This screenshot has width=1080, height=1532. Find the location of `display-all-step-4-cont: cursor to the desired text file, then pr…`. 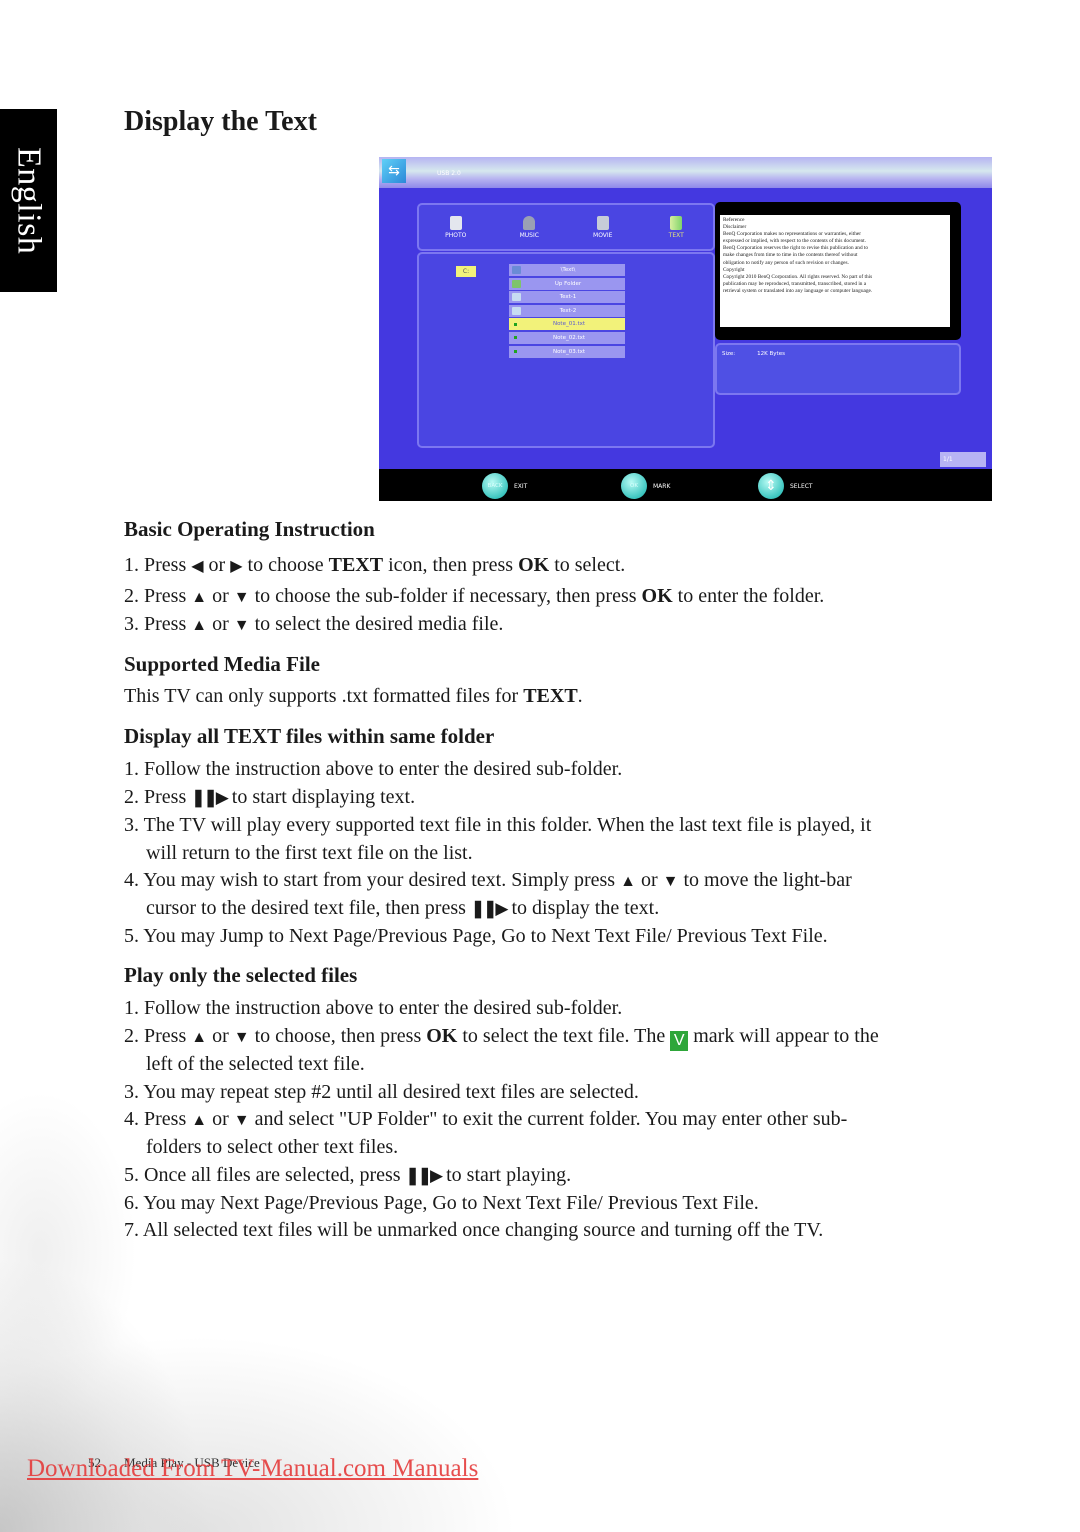

display-all-step-4-cont: cursor to the desired text file, then pr… is located at coordinates (403, 908).